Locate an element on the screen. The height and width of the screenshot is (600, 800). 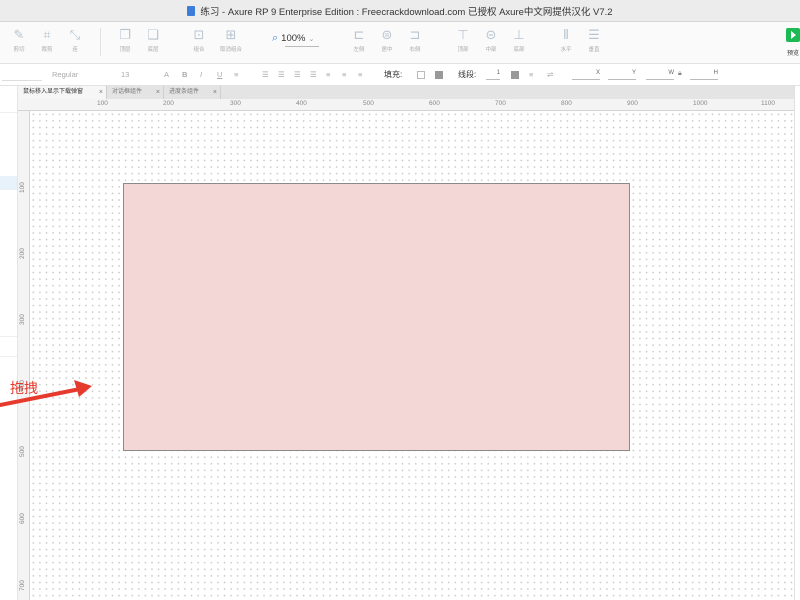
width-field: W is located at coordinates (660, 75).